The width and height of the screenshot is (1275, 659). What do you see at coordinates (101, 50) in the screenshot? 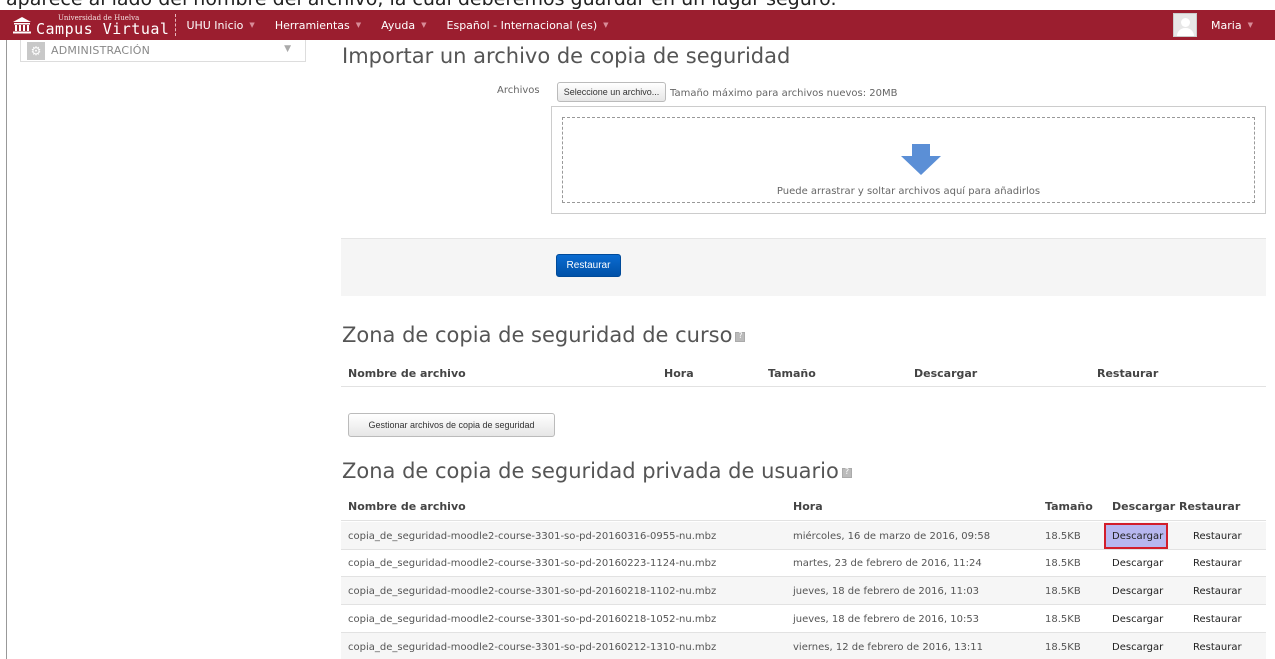
I see `administration-label: ADMINISTRACIÓN` at bounding box center [101, 50].